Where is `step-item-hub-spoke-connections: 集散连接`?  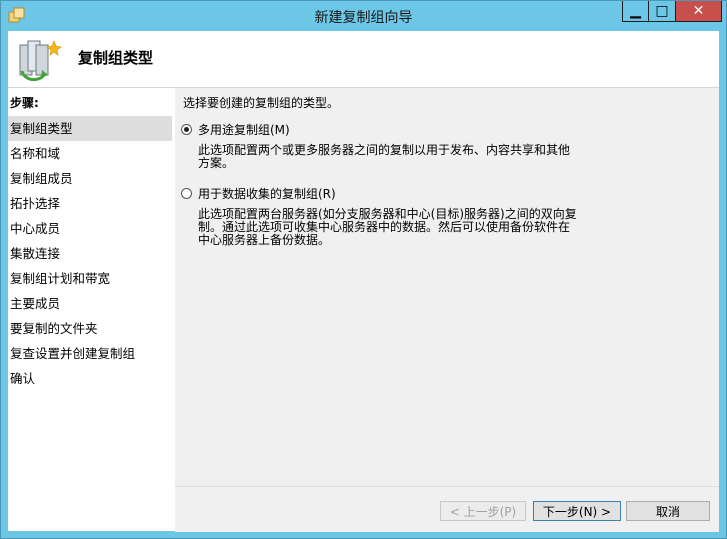 step-item-hub-spoke-connections: 集散连接 is located at coordinates (90, 253).